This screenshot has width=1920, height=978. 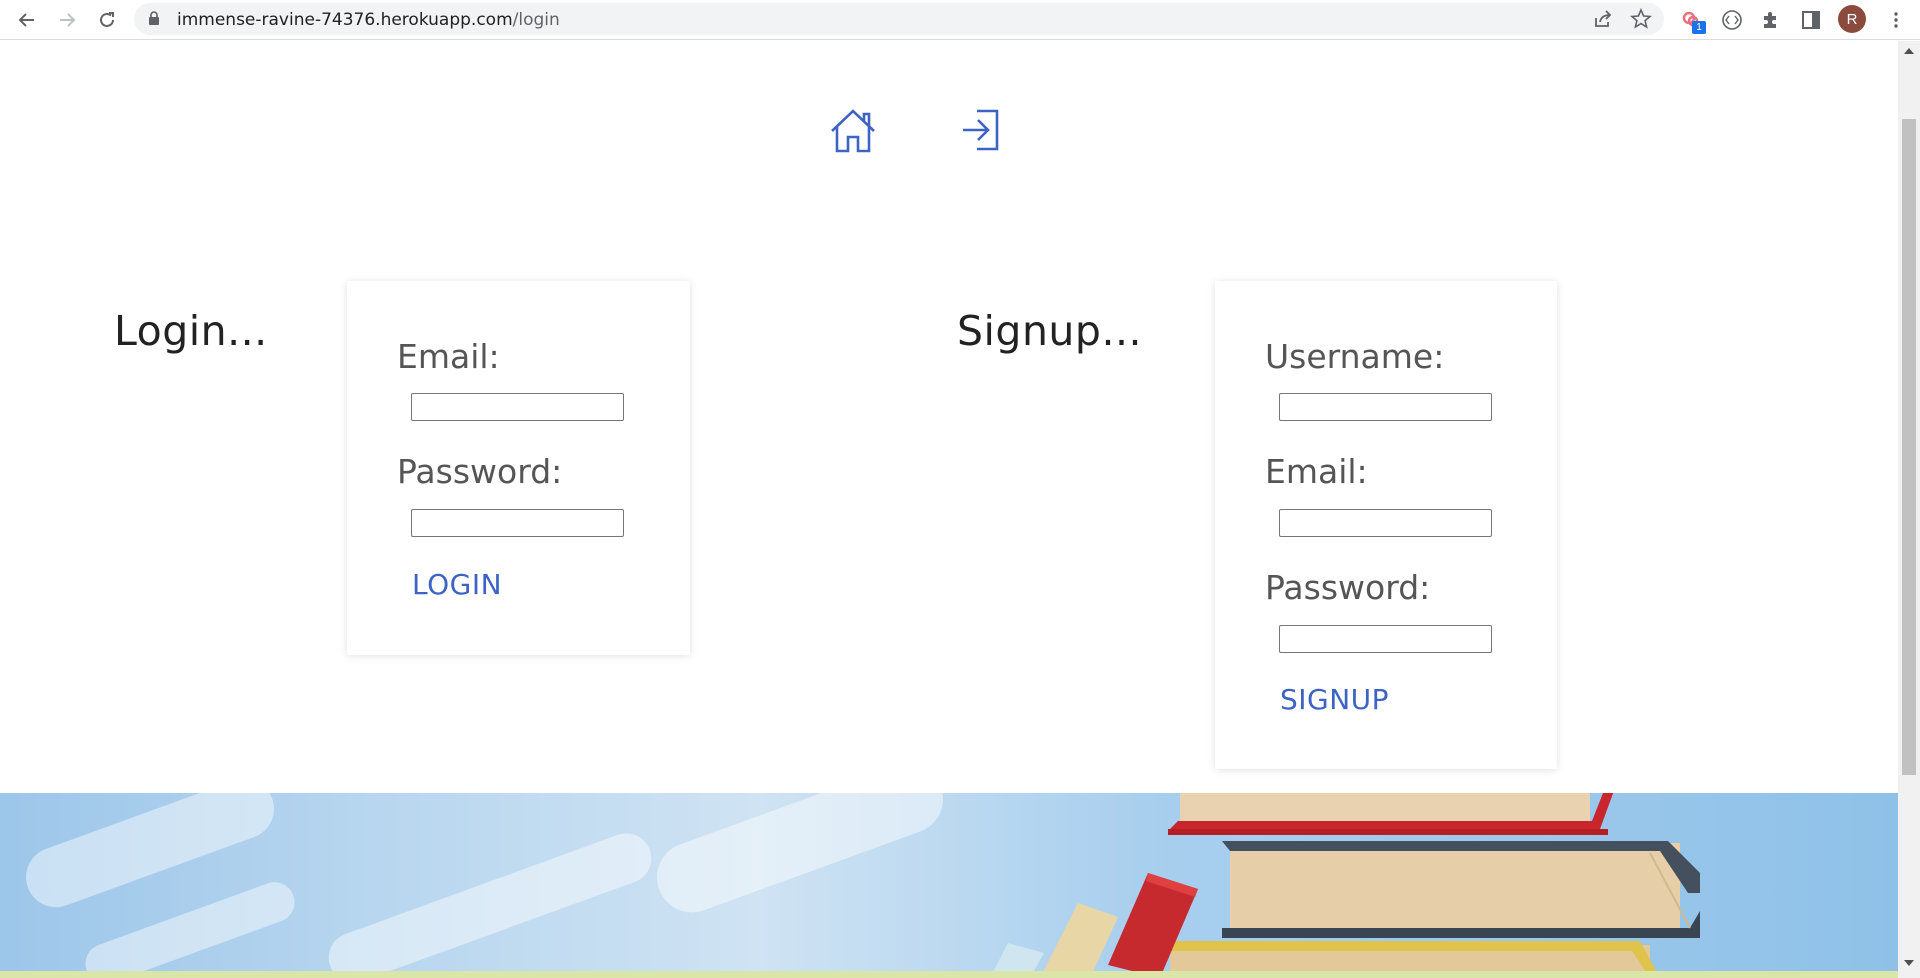 I want to click on bookmark-star-icon, so click(x=1641, y=19).